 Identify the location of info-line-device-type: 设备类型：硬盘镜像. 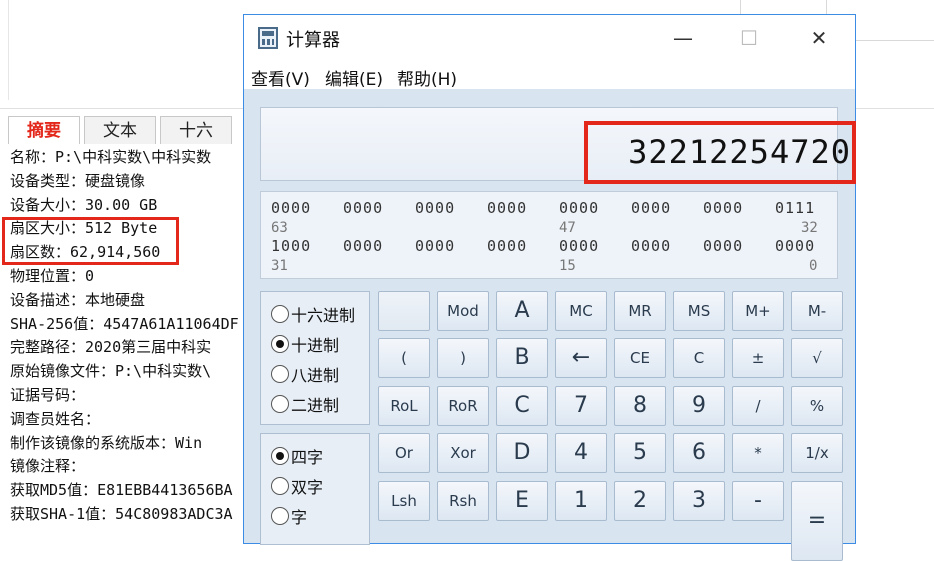
(78, 180).